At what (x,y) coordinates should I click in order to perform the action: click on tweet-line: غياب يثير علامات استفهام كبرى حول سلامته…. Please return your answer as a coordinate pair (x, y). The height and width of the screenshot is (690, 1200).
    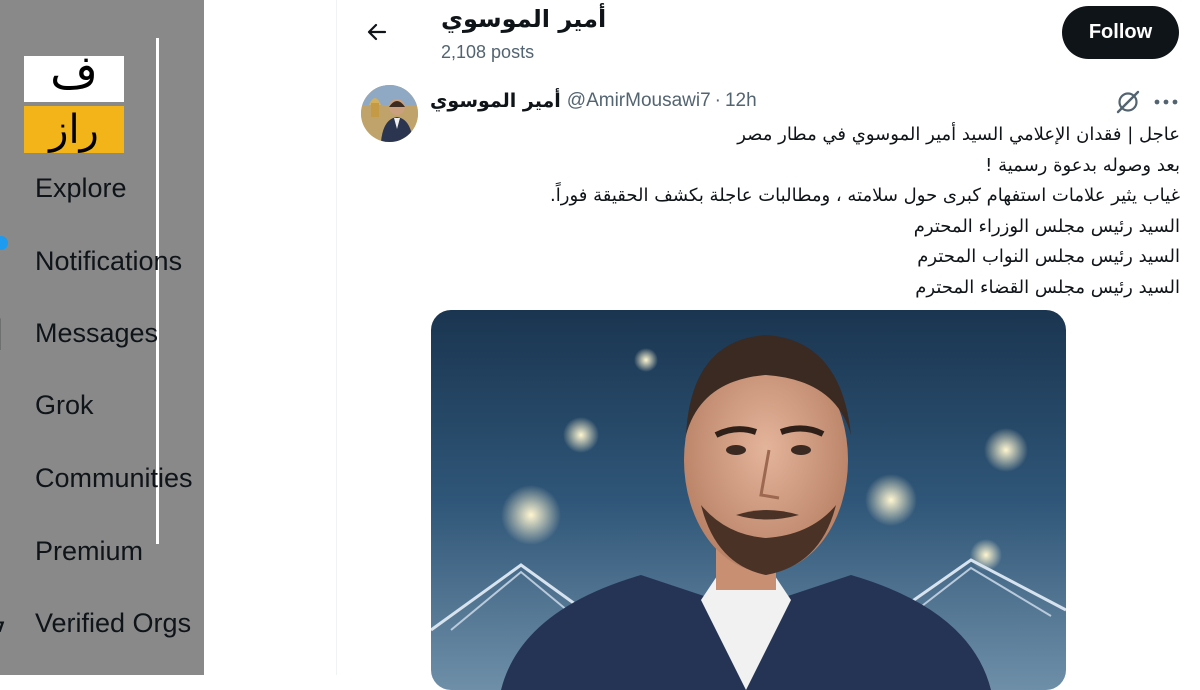
    Looking at the image, I should click on (865, 195).